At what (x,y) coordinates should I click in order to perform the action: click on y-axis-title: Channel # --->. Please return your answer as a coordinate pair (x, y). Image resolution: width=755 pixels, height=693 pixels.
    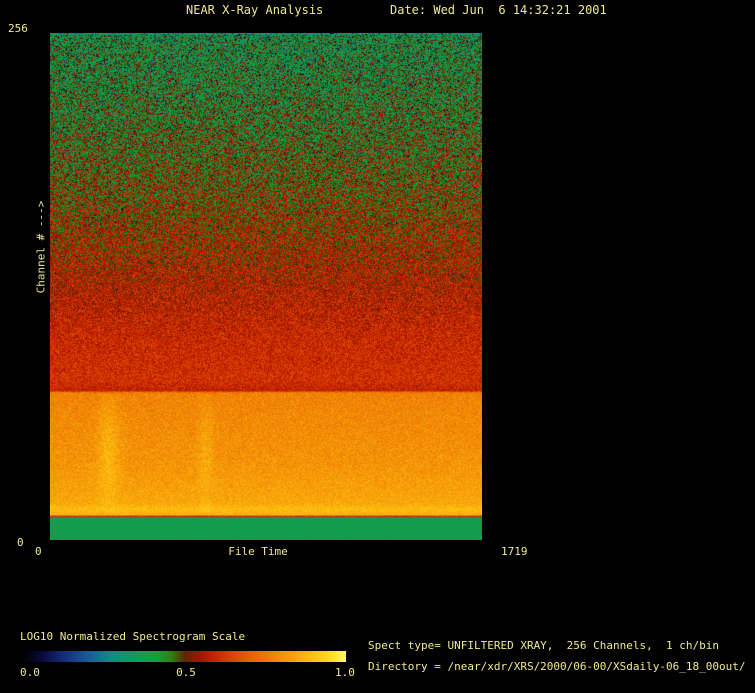
    Looking at the image, I should click on (41, 247).